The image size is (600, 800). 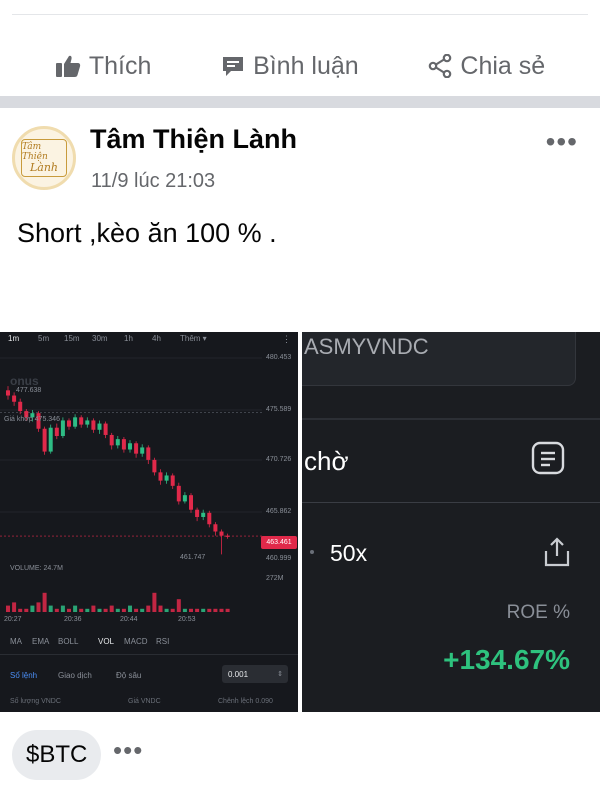 I want to click on share-button: Chia sẻ, so click(x=486, y=66).